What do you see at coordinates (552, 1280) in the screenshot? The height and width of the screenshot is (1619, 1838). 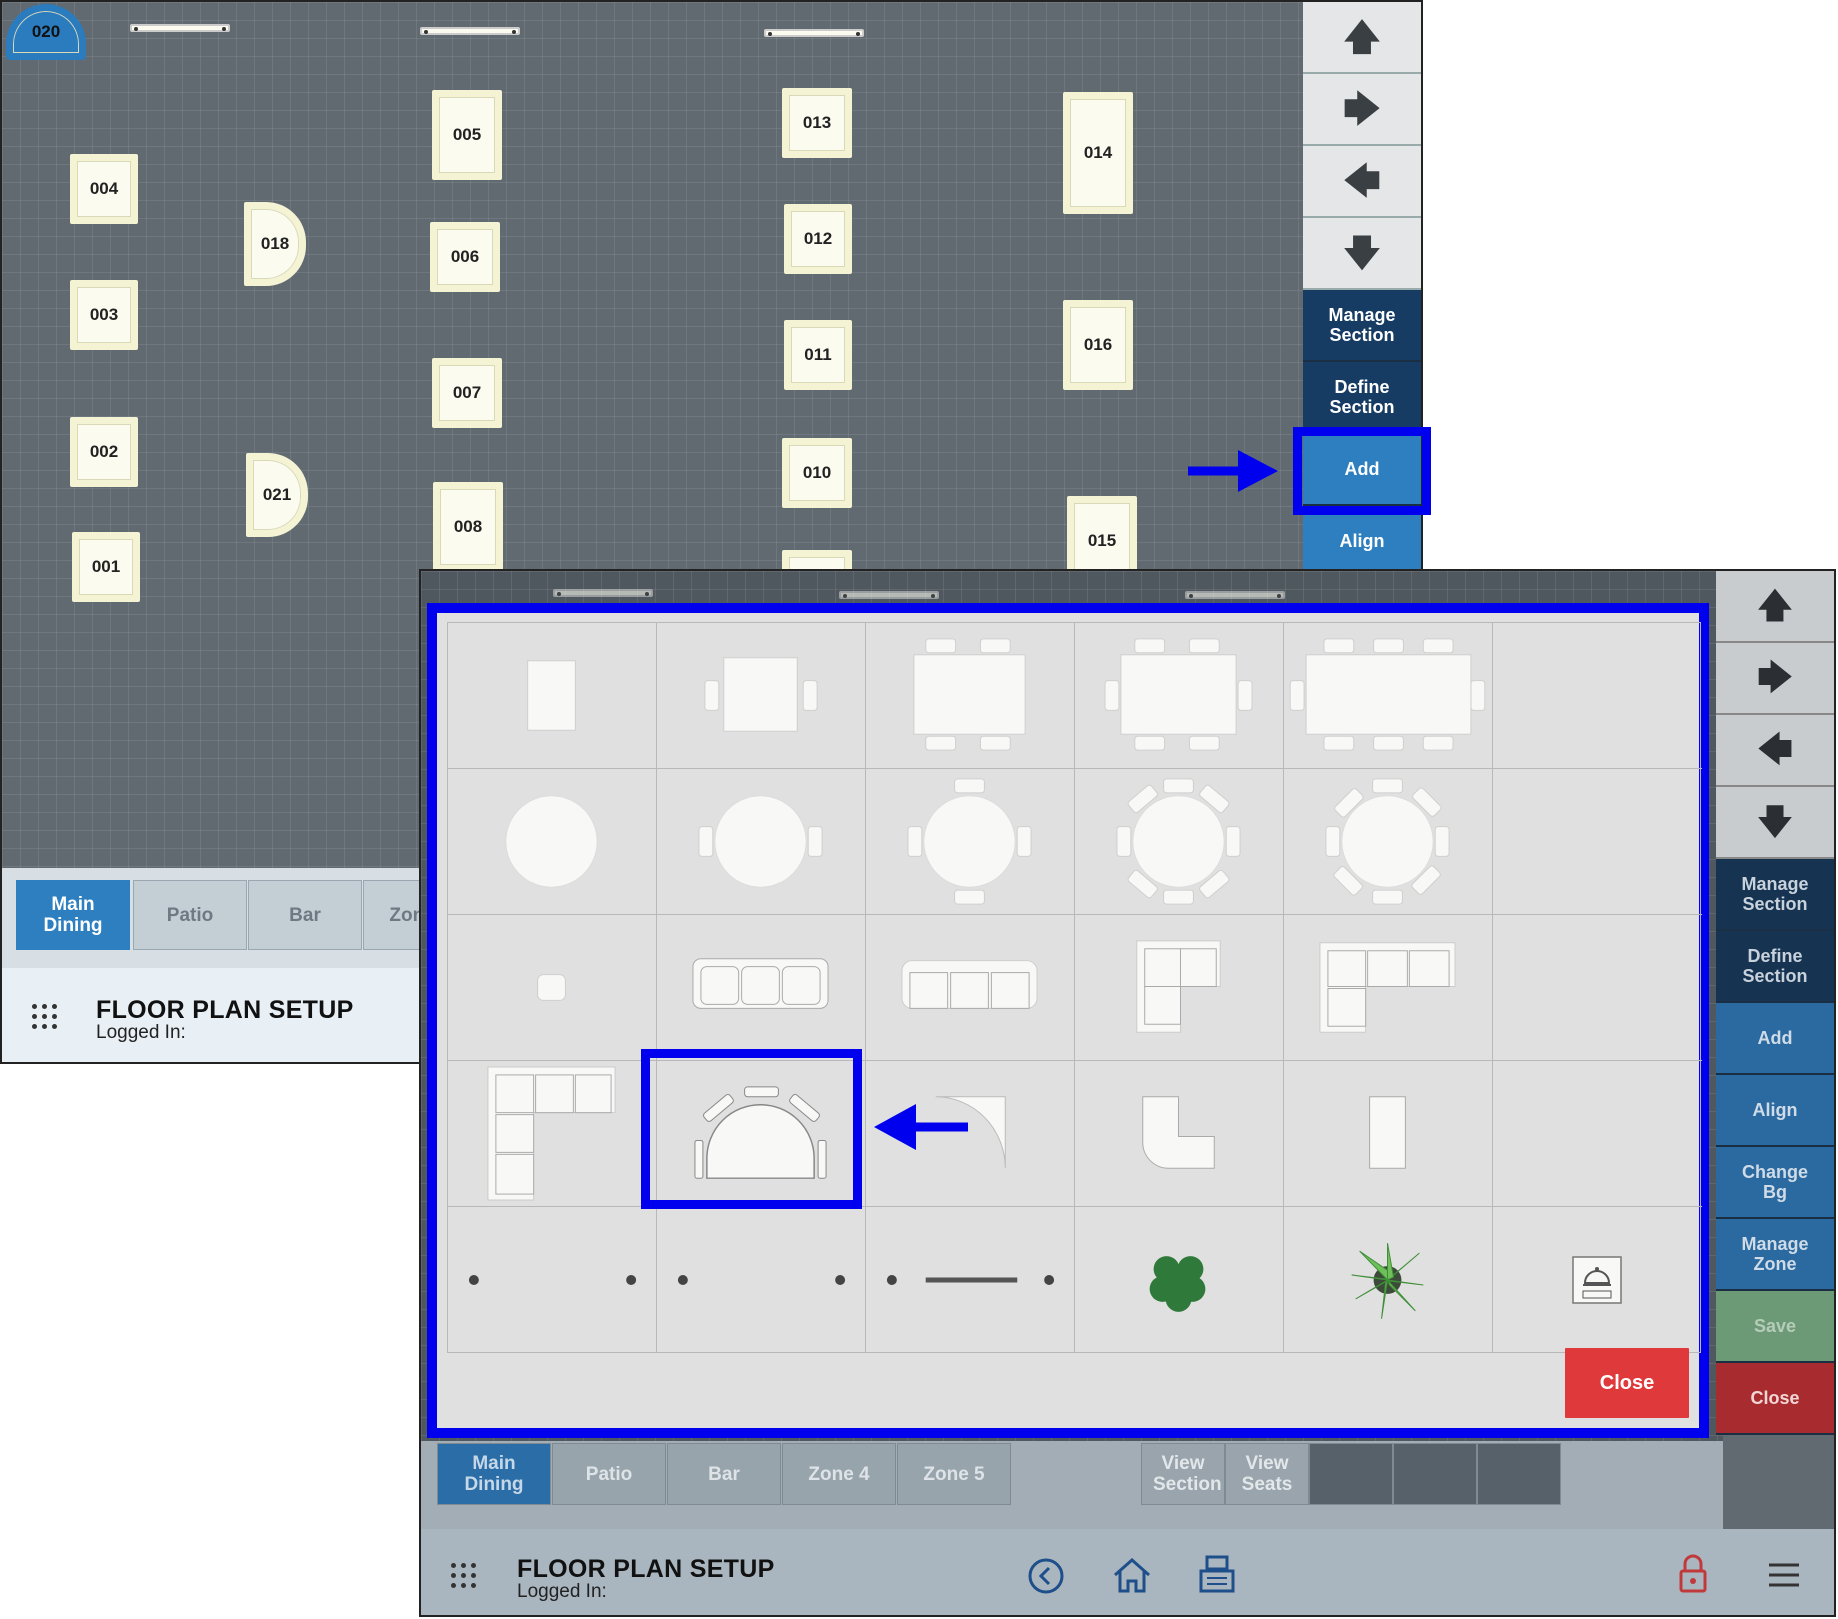 I see `palette-item-invisible-wall` at bounding box center [552, 1280].